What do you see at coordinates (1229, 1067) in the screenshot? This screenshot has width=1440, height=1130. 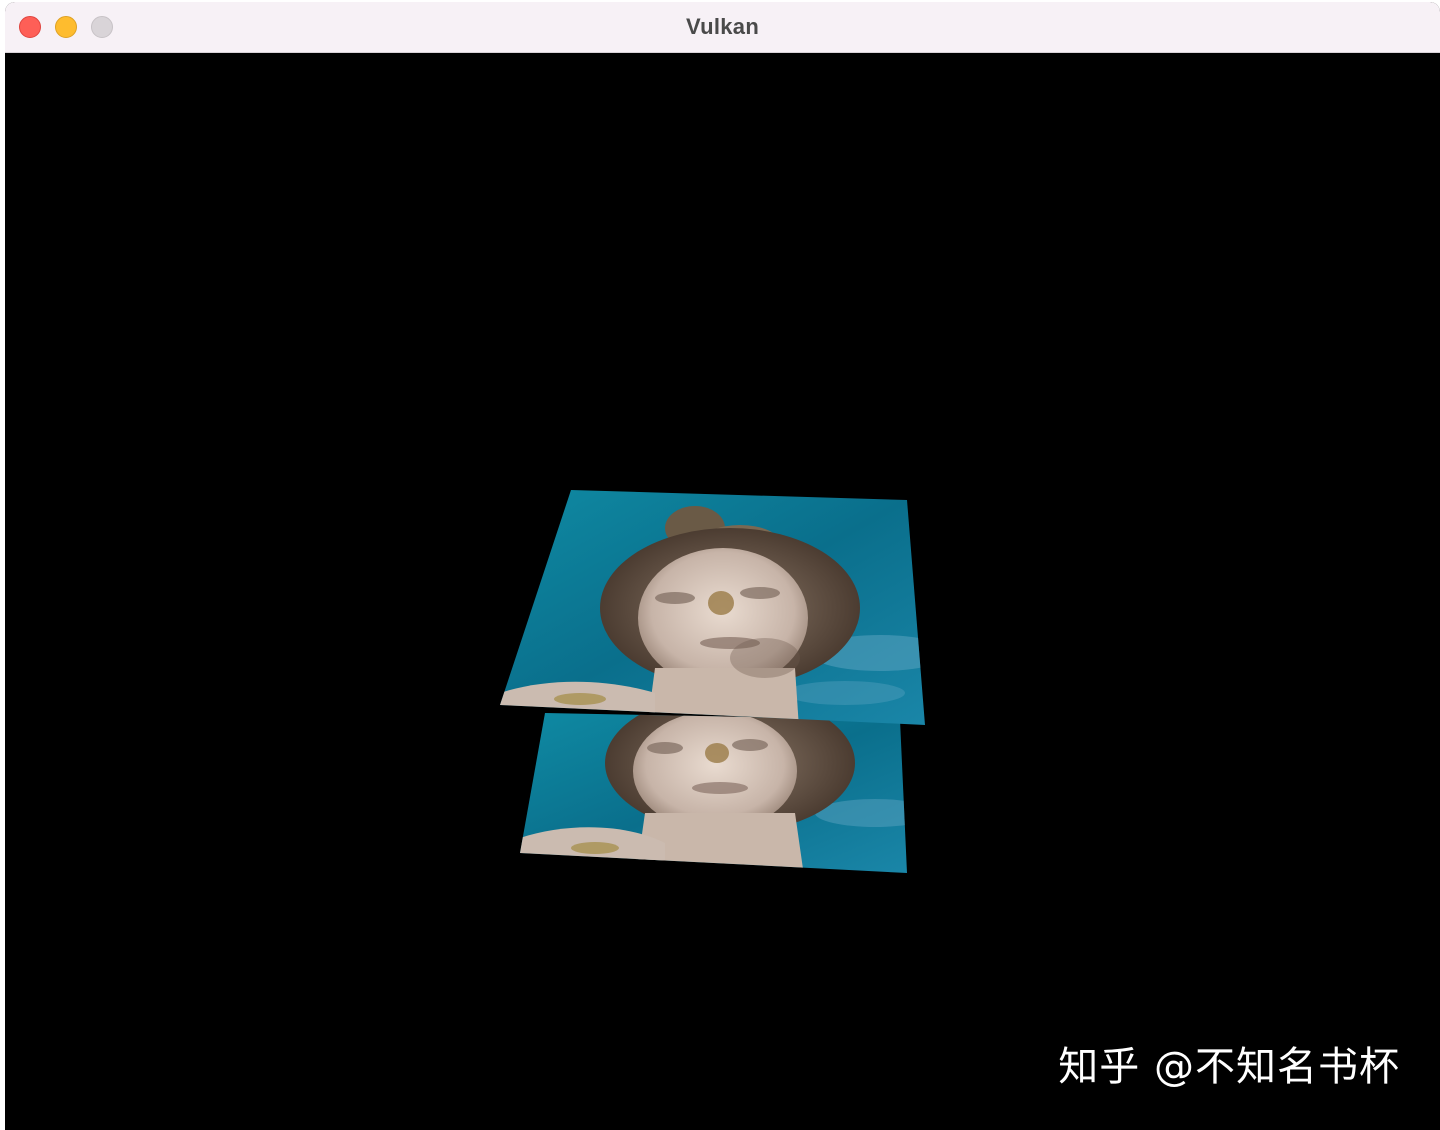 I see `watermark-text: 知乎 @不知名书杯` at bounding box center [1229, 1067].